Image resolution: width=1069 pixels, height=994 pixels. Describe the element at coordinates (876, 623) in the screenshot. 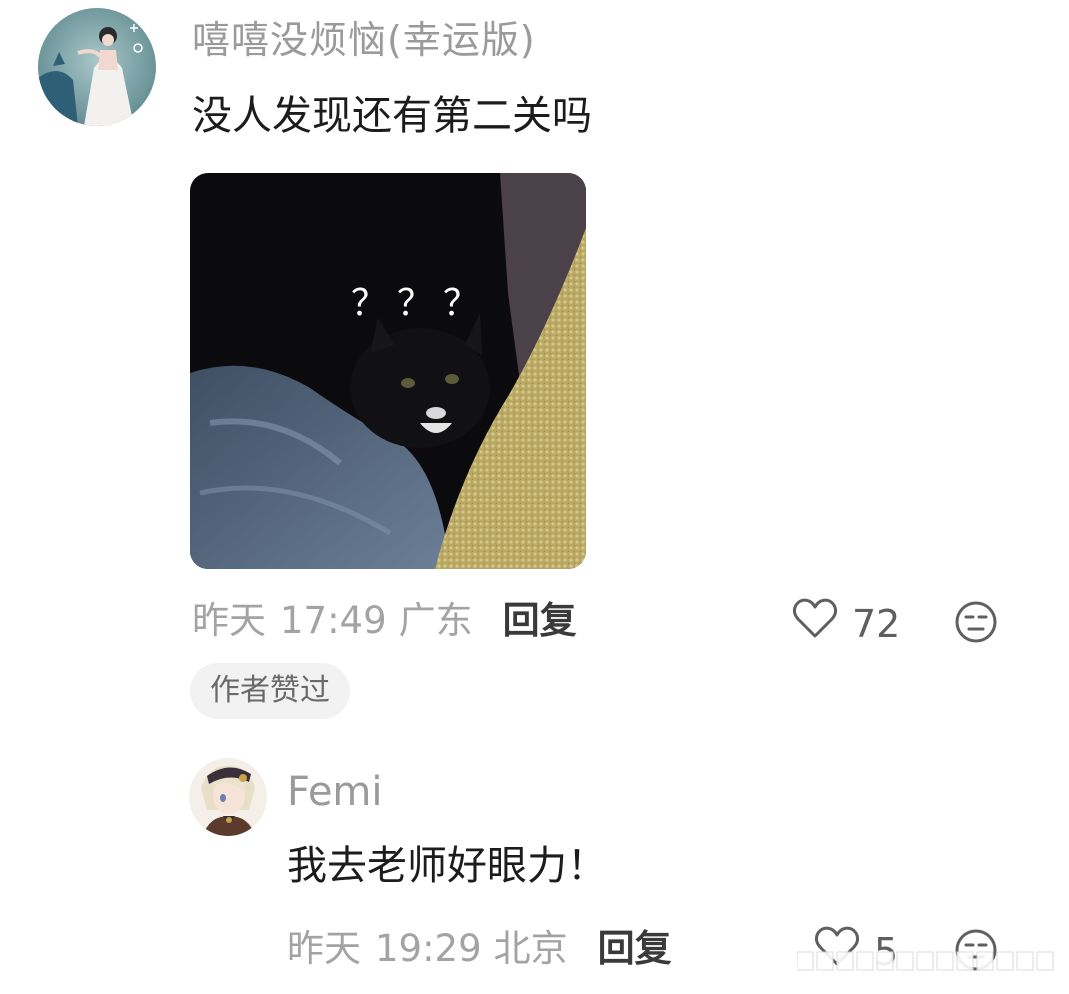

I see `like-count: 72` at that location.